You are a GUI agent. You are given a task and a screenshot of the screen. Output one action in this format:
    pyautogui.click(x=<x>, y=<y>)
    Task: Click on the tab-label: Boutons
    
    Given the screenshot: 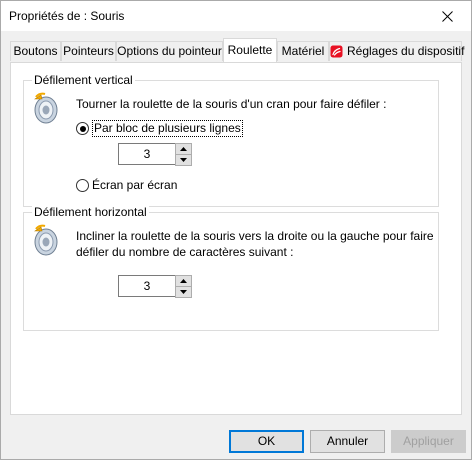 What is the action you would take?
    pyautogui.click(x=35, y=51)
    